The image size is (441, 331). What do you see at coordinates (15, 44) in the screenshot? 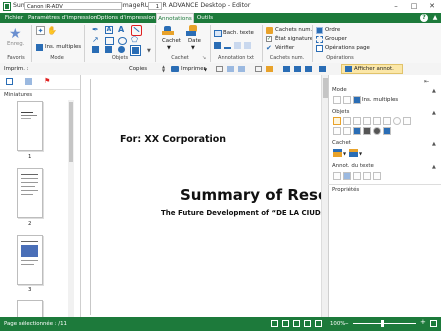
I see `enreg-button: Enreg.` at bounding box center [15, 44].